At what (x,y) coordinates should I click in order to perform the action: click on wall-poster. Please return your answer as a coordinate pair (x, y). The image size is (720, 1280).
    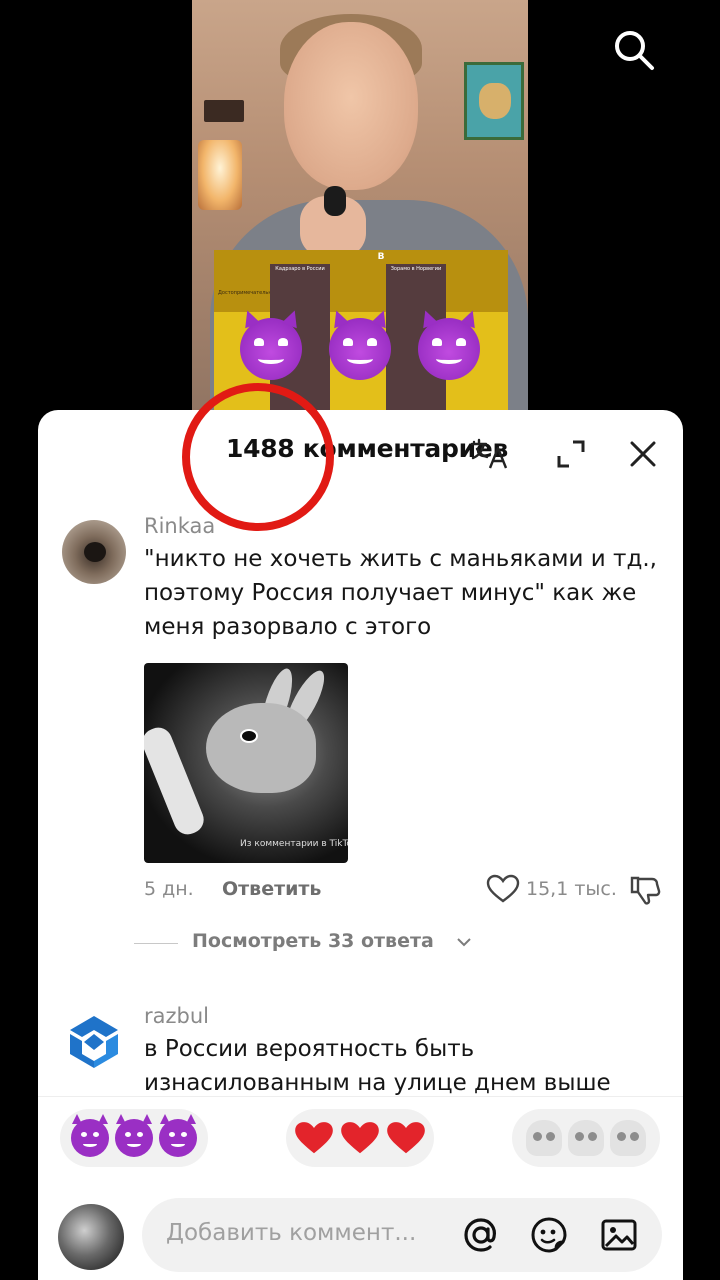
    Looking at the image, I should click on (494, 101).